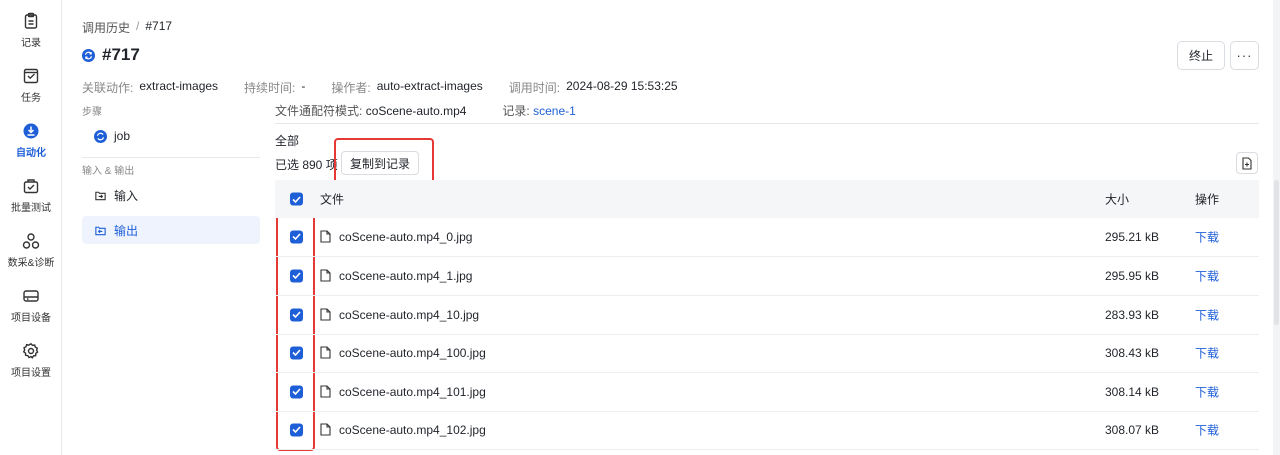 The height and width of the screenshot is (455, 1280). What do you see at coordinates (412, 429) in the screenshot?
I see `file-name: coScene-auto.mp4_102.jpg` at bounding box center [412, 429].